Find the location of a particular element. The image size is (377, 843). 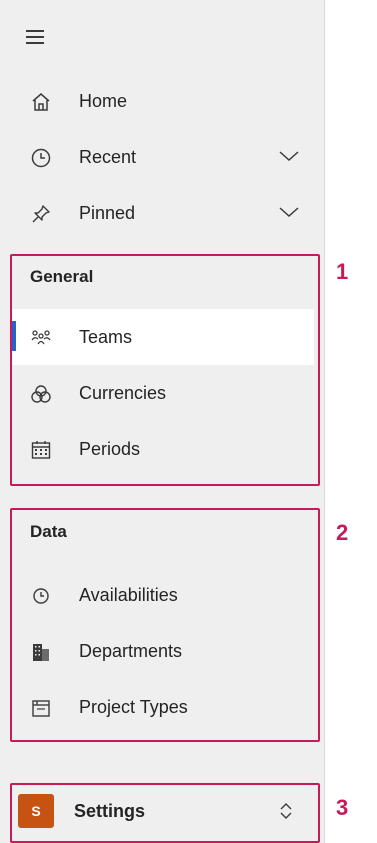

callout-number-2: 2 is located at coordinates (342, 532).